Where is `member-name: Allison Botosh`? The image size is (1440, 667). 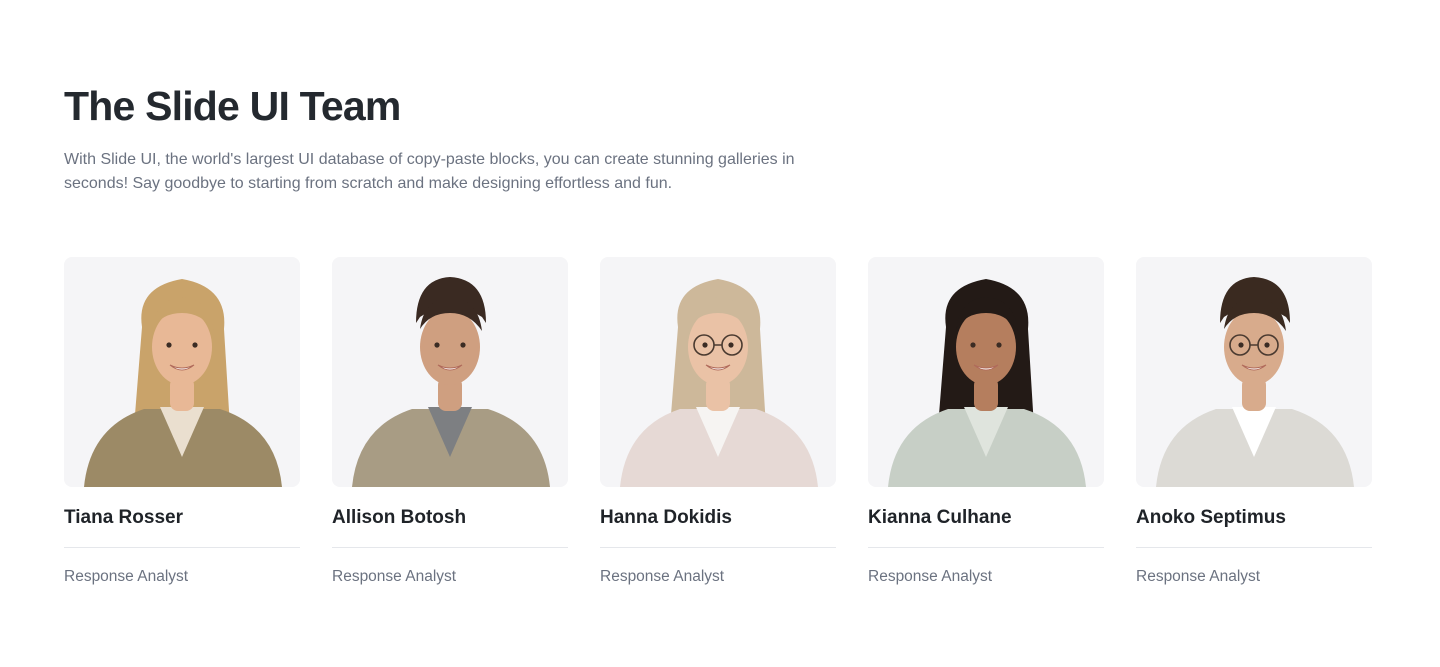
member-name: Allison Botosh is located at coordinates (399, 517).